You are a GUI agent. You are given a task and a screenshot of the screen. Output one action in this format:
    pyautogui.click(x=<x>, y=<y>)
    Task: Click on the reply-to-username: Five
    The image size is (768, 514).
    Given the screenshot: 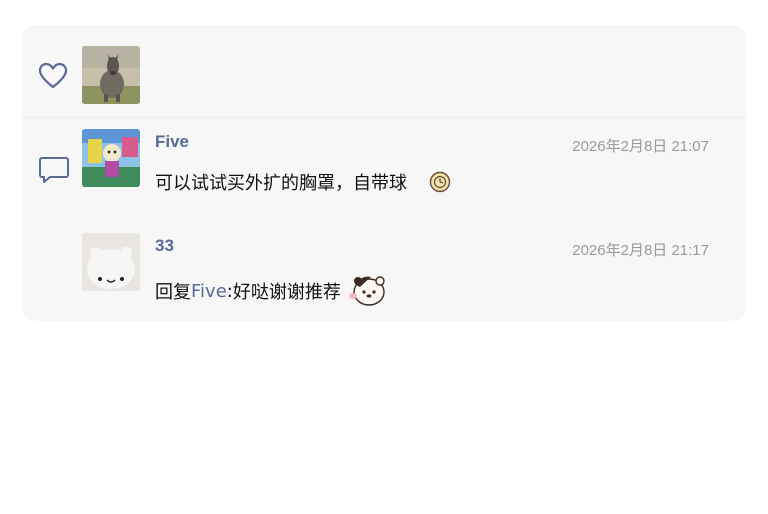 What is the action you would take?
    pyautogui.click(x=209, y=291)
    